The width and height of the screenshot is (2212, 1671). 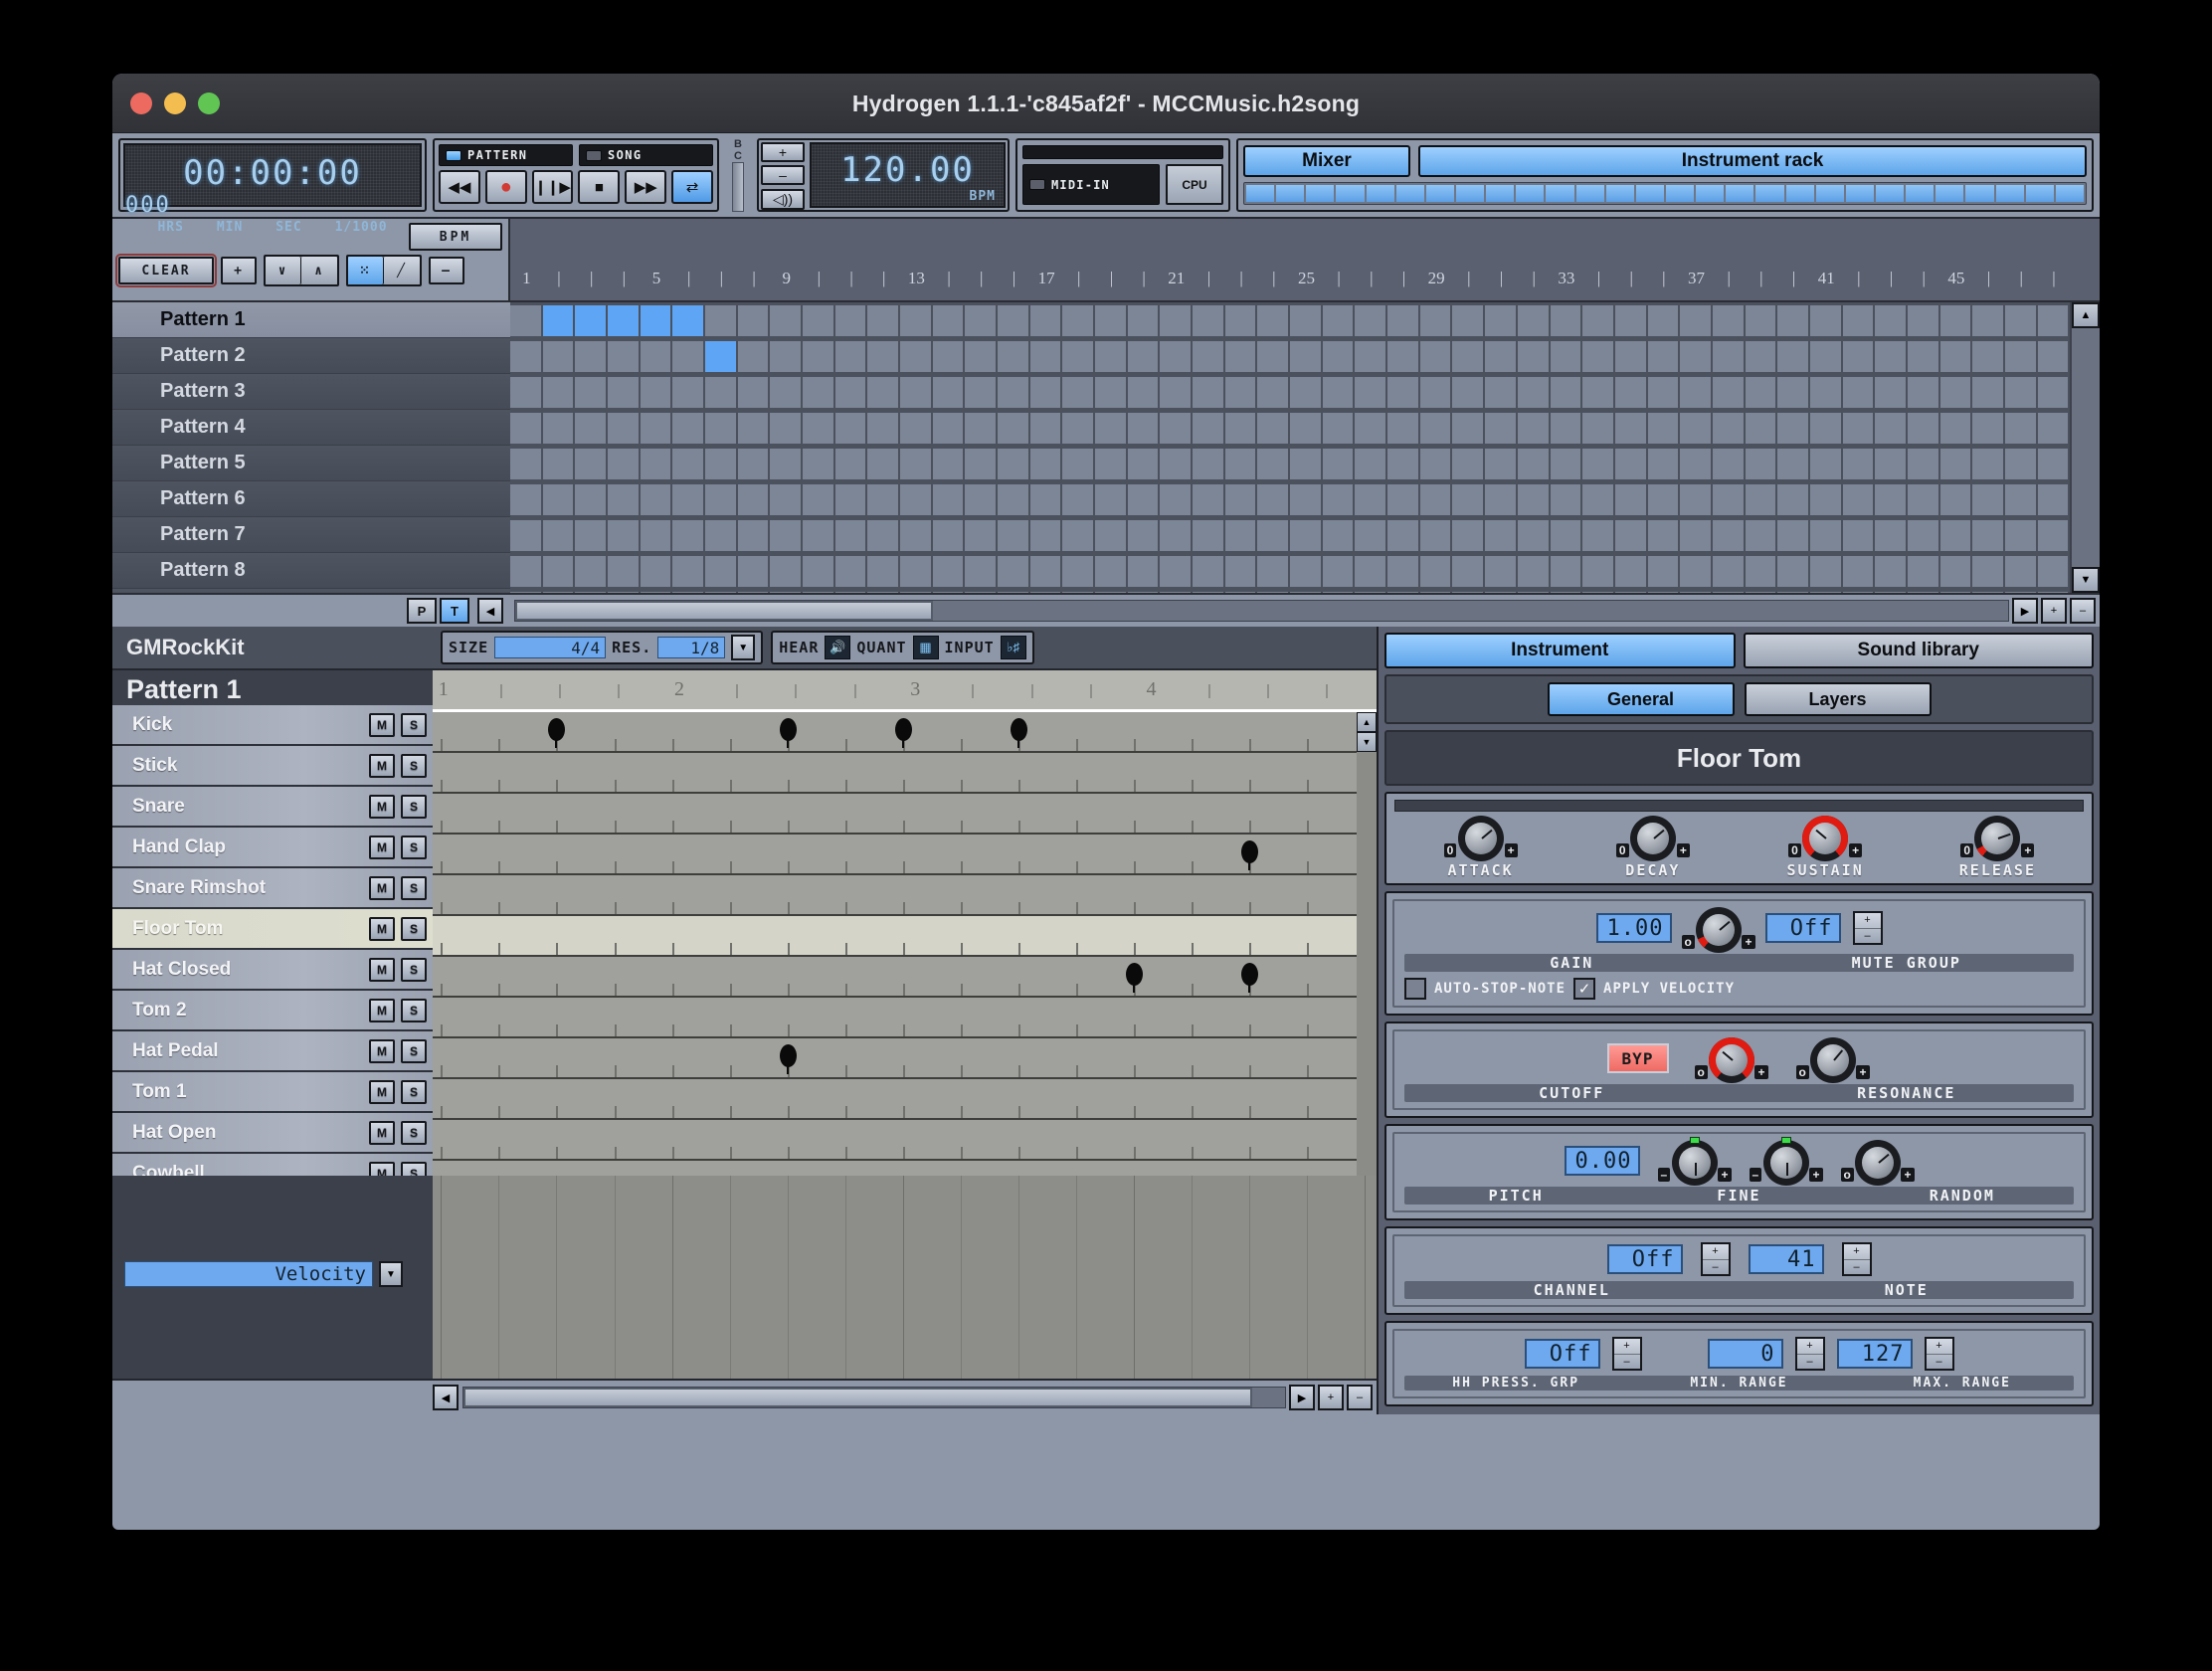 I want to click on apply-velocity-checkbox: ✓, so click(x=1584, y=989).